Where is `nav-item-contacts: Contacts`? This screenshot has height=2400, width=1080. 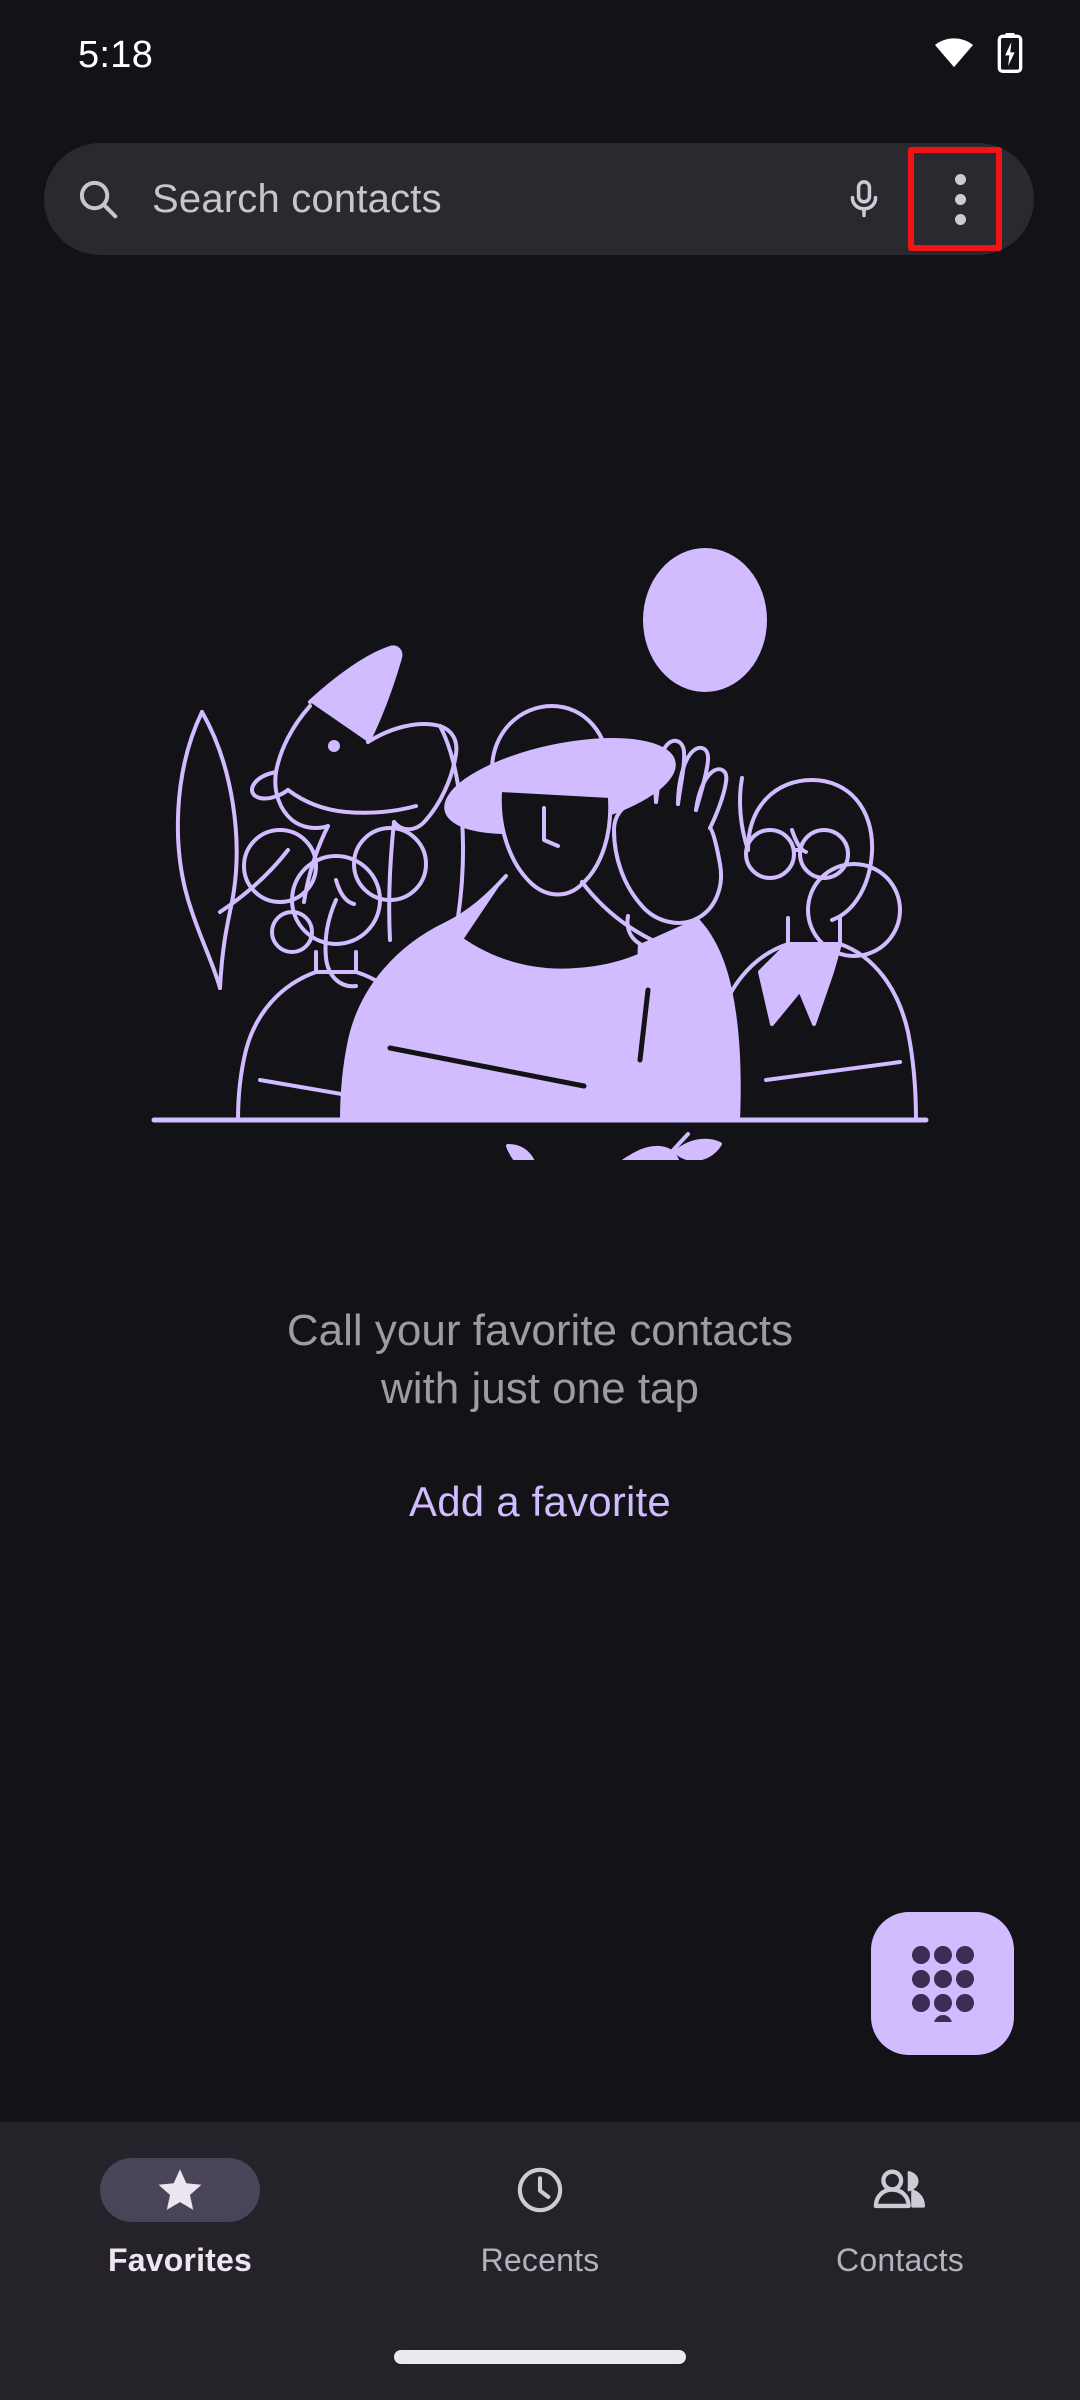
nav-item-contacts: Contacts is located at coordinates (900, 2222).